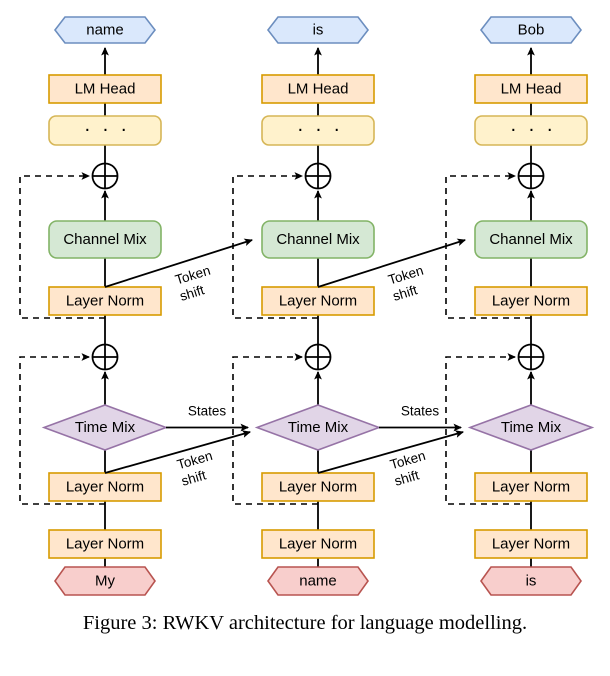 This screenshot has height=676, width=610. I want to click on lm-head-label-1: LM Head, so click(318, 88).